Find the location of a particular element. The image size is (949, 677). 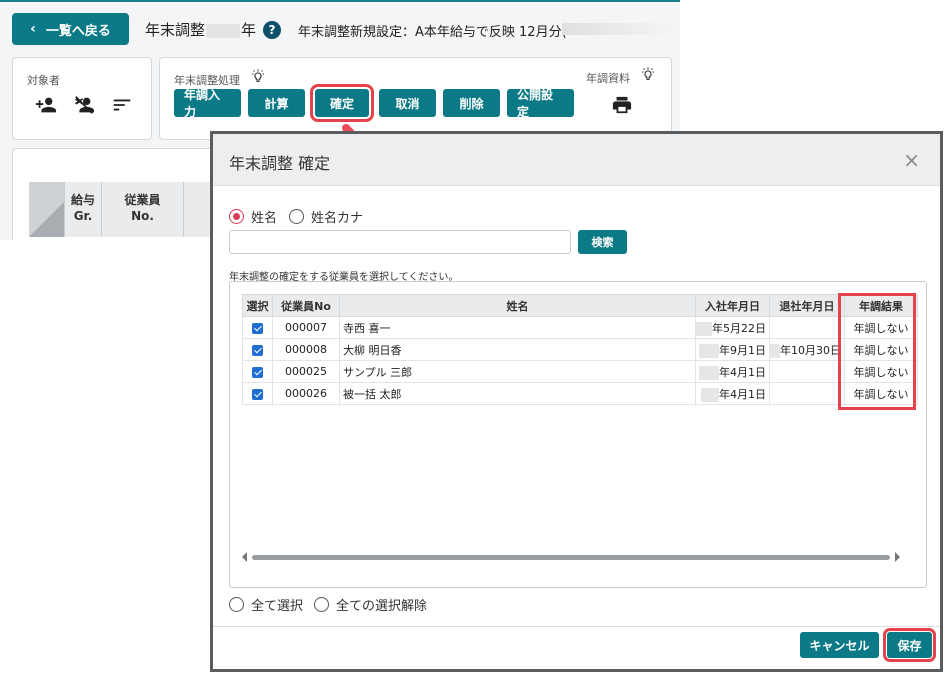

filter-list-icon is located at coordinates (122, 105).